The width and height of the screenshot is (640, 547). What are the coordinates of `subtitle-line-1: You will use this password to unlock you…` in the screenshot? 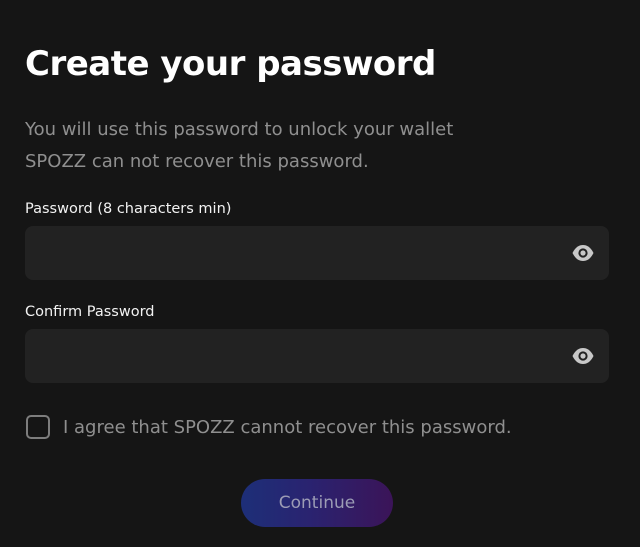 It's located at (239, 129).